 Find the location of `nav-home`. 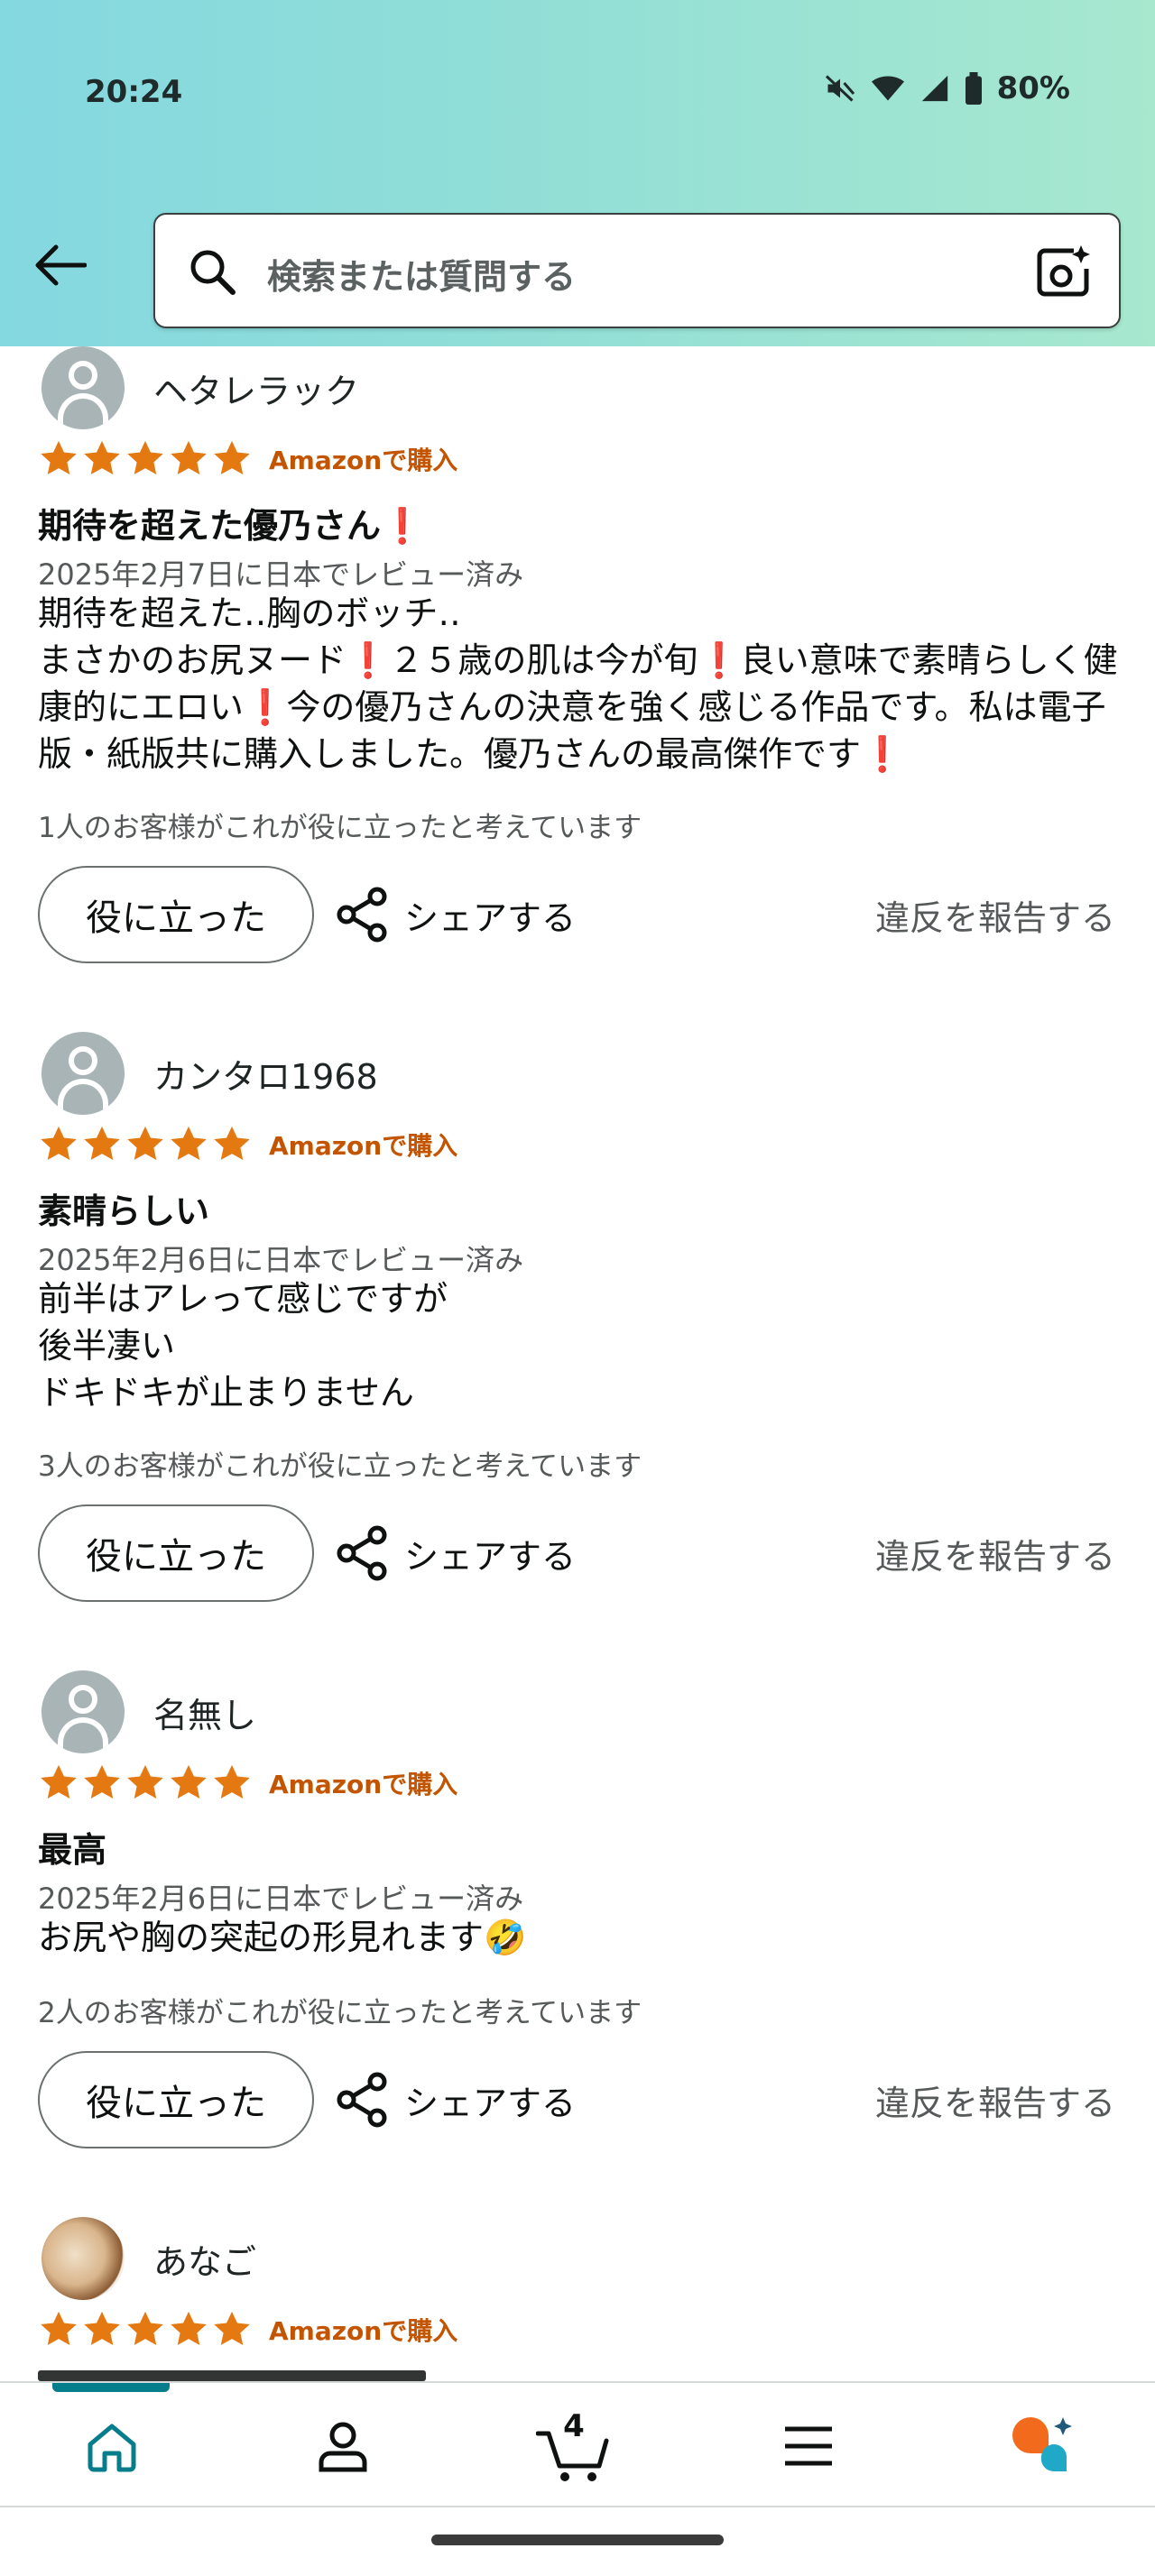

nav-home is located at coordinates (112, 2446).